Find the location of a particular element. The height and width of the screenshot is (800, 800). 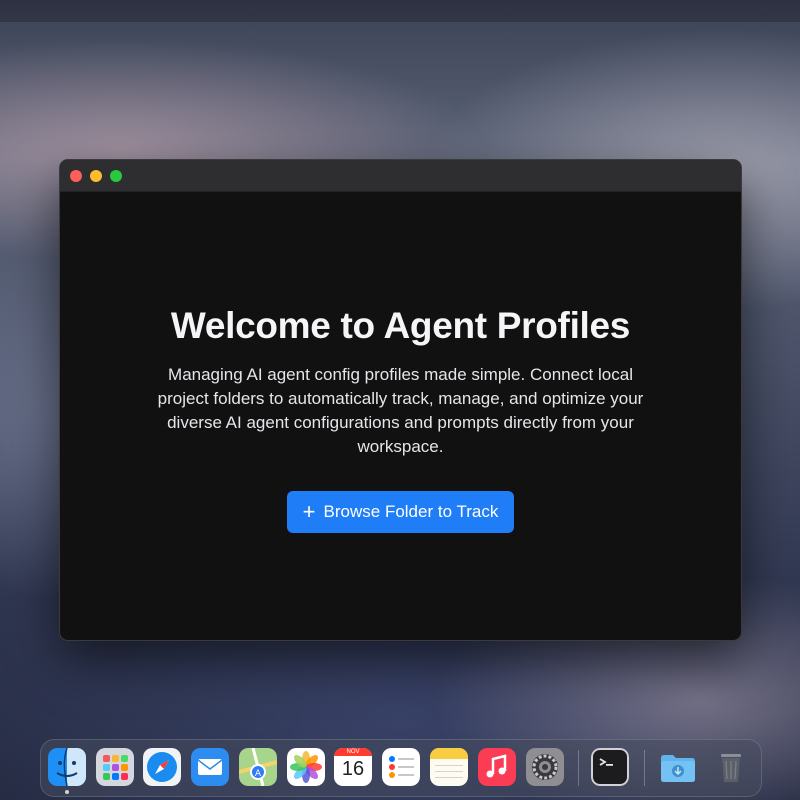

svg-text: A is located at coordinates (258, 774).